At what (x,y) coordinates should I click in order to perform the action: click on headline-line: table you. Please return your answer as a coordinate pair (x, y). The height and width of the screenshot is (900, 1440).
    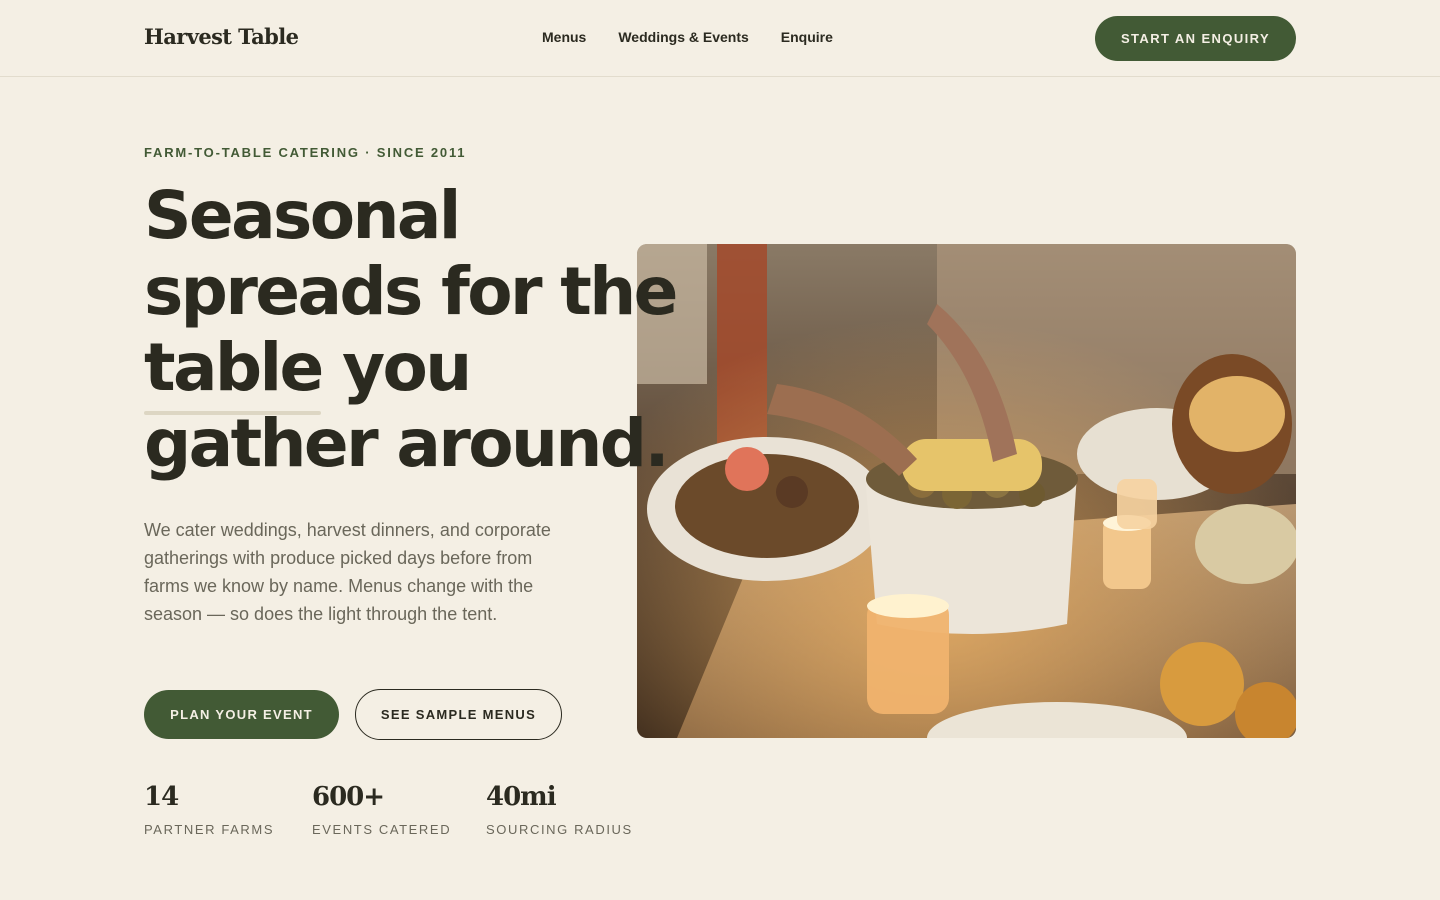
    Looking at the image, I should click on (308, 367).